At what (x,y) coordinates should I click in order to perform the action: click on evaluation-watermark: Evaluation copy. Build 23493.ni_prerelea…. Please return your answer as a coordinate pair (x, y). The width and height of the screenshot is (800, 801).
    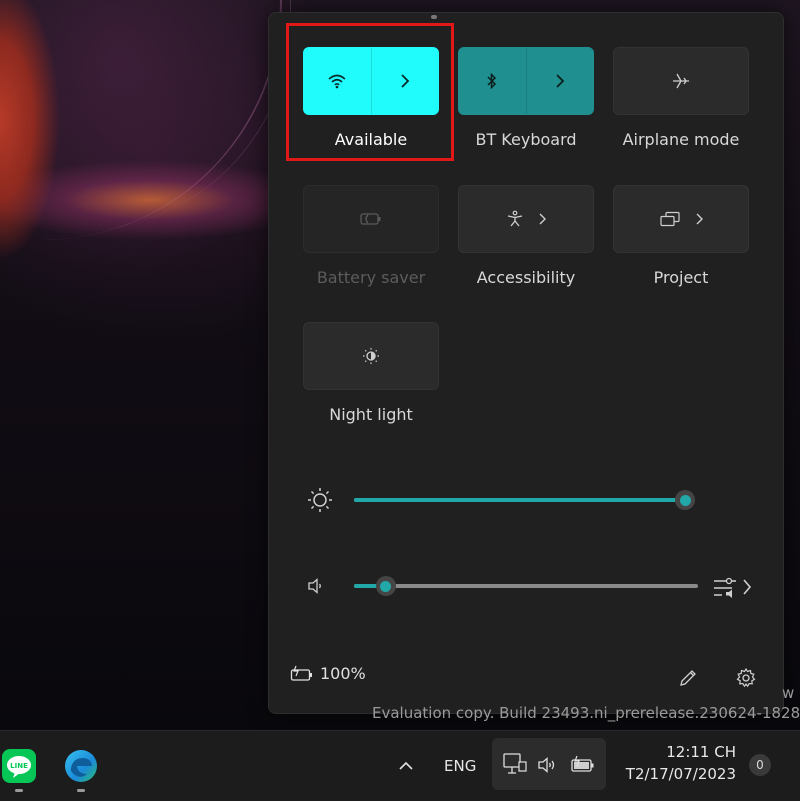
    Looking at the image, I should click on (586, 713).